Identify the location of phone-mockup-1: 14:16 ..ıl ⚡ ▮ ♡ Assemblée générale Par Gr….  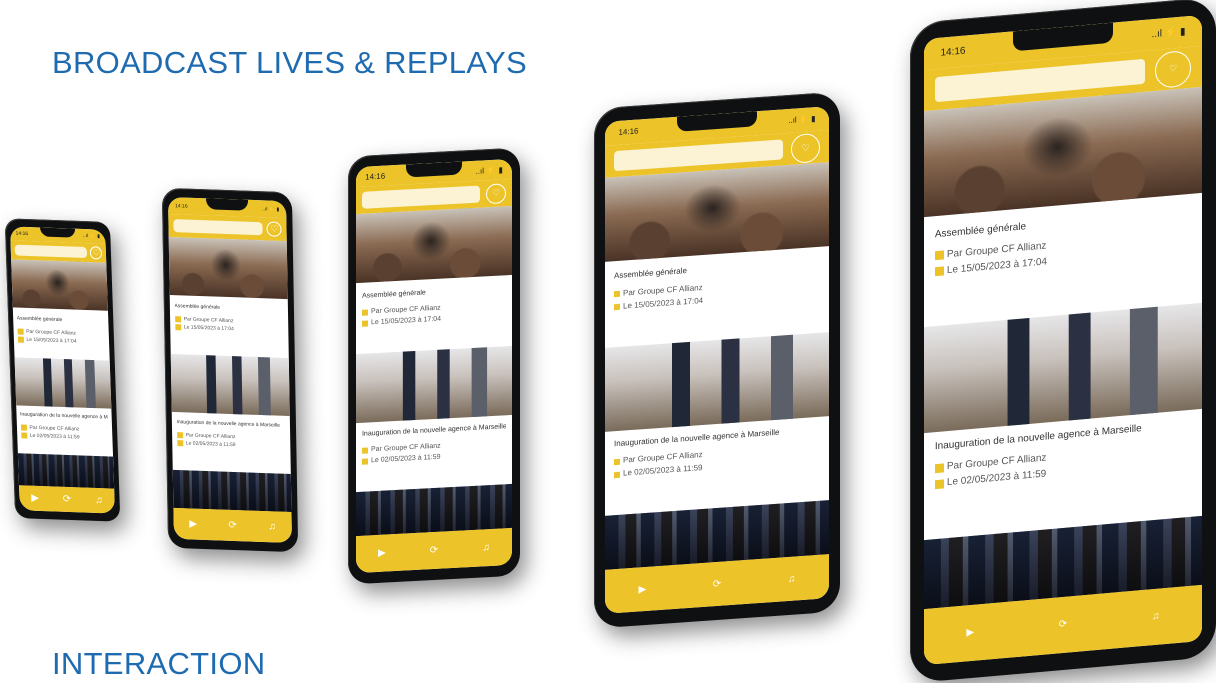
(62, 370).